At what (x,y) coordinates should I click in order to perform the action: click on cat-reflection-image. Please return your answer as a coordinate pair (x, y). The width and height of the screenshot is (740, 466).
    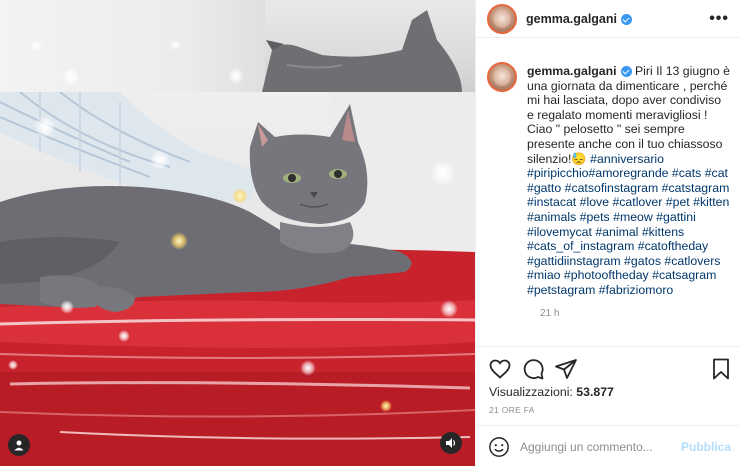
    Looking at the image, I should click on (362, 51).